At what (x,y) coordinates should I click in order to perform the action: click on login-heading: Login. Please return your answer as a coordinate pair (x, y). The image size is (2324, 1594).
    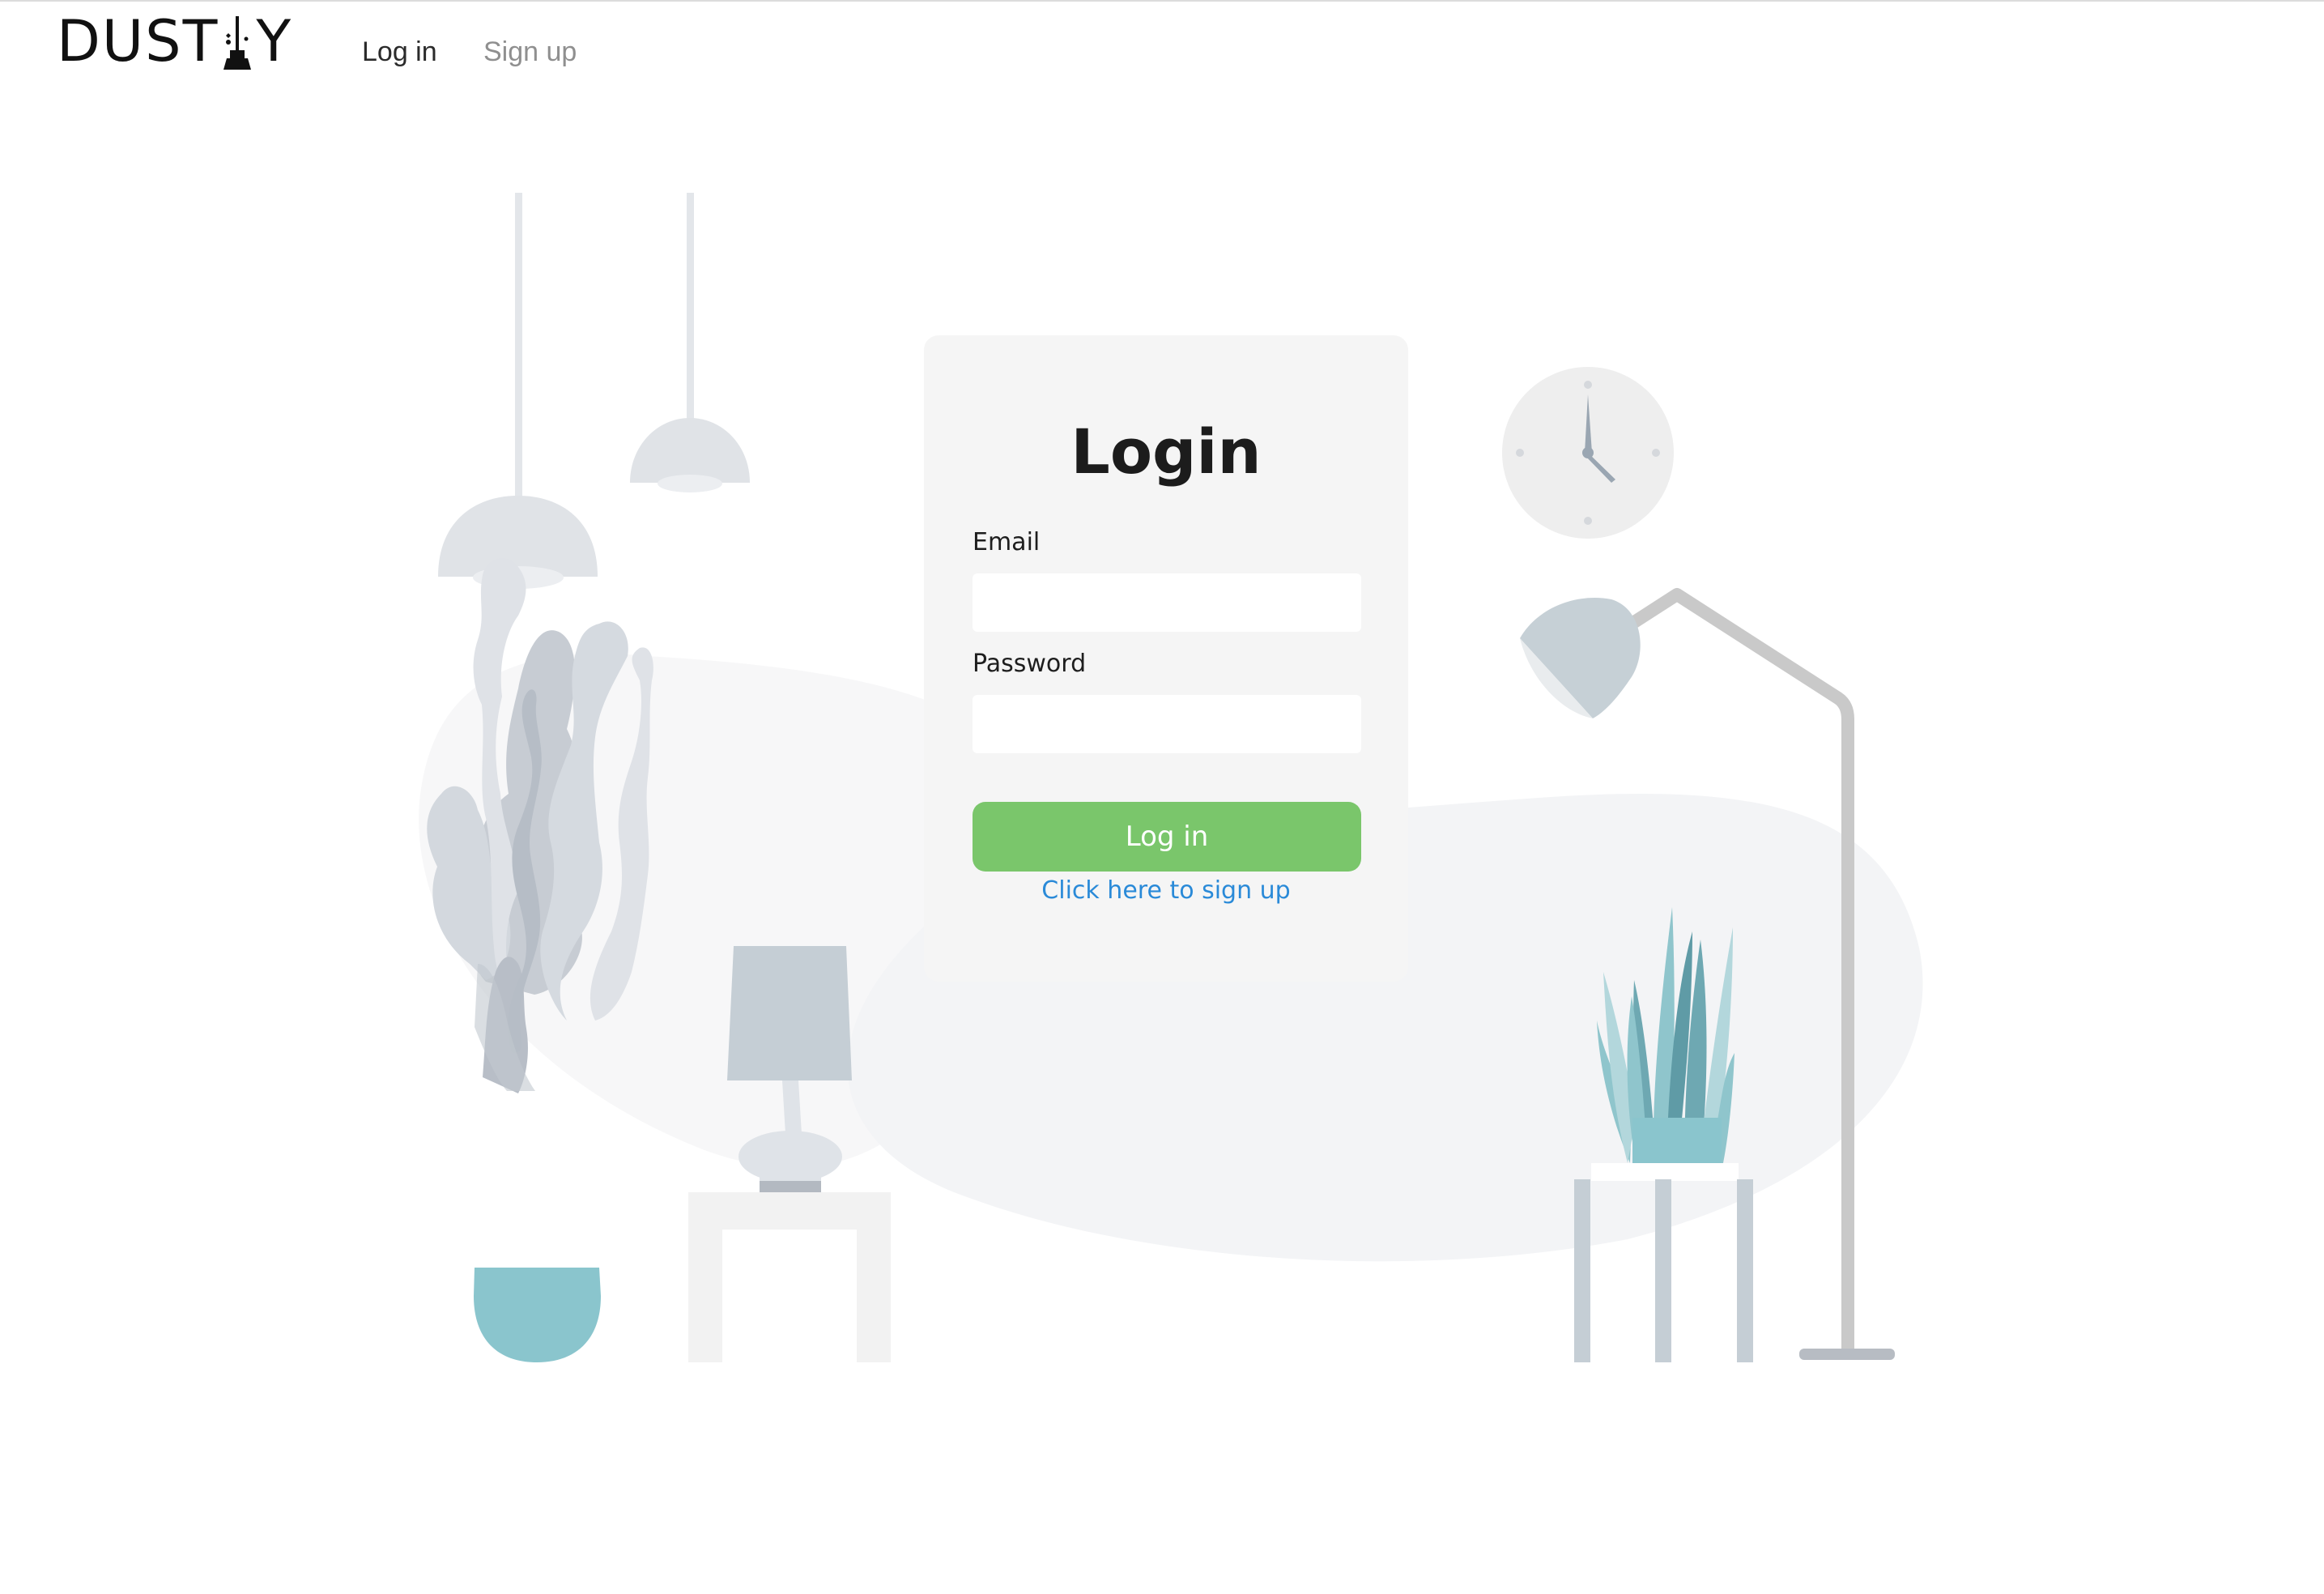
    Looking at the image, I should click on (1166, 452).